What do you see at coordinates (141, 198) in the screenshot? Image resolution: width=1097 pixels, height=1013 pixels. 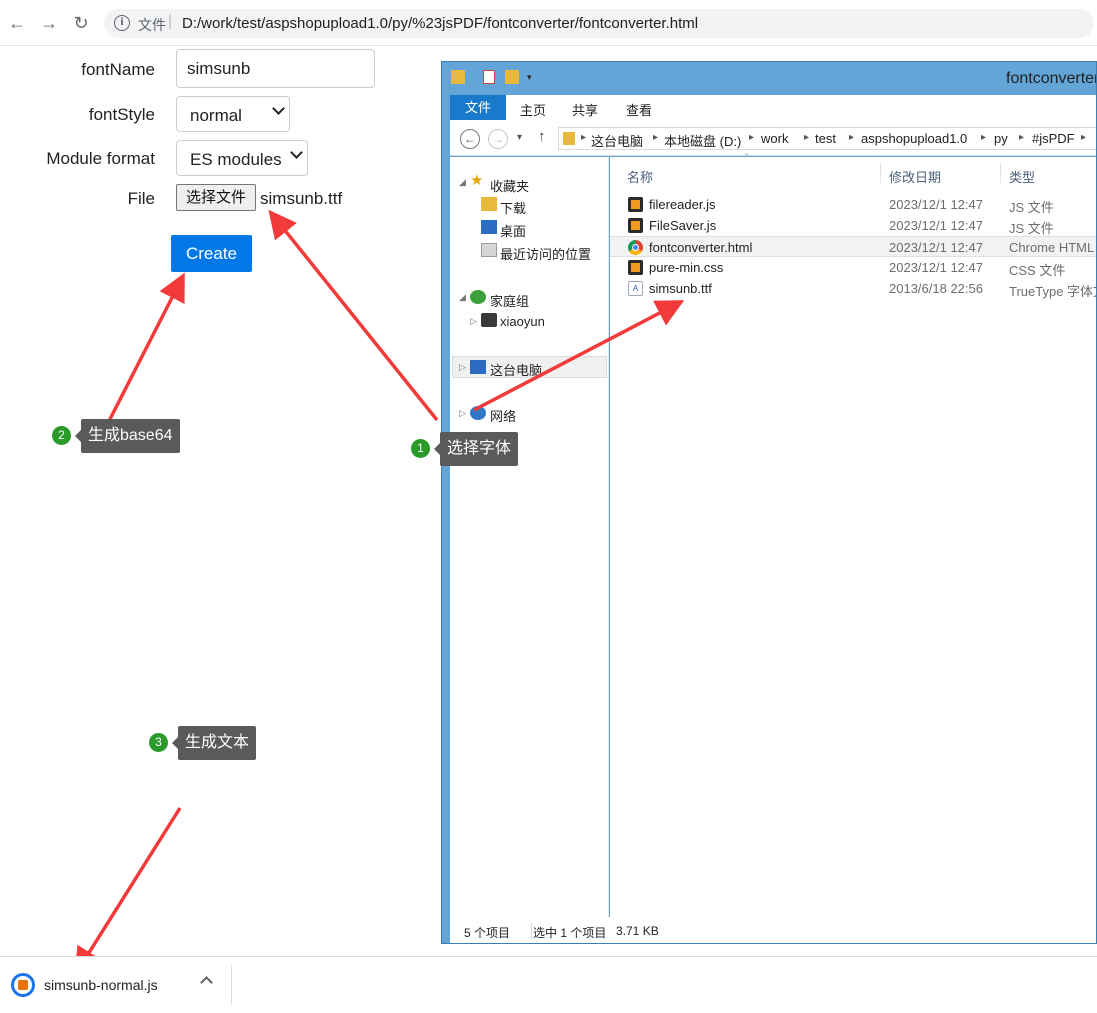 I see `file-label: File` at bounding box center [141, 198].